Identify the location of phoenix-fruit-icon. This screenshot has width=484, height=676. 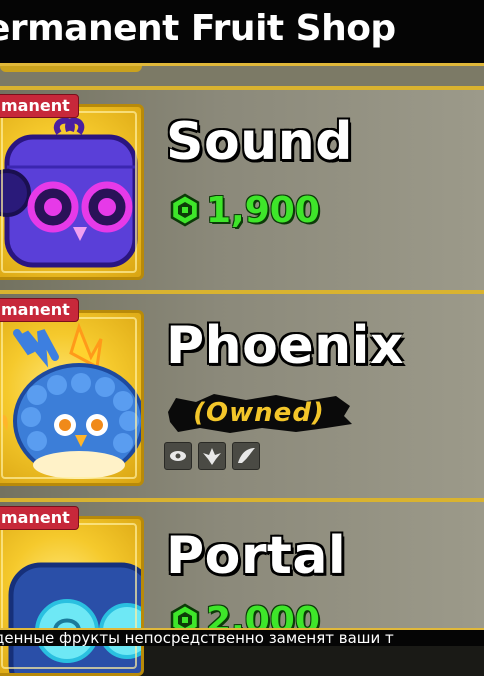
(71, 400).